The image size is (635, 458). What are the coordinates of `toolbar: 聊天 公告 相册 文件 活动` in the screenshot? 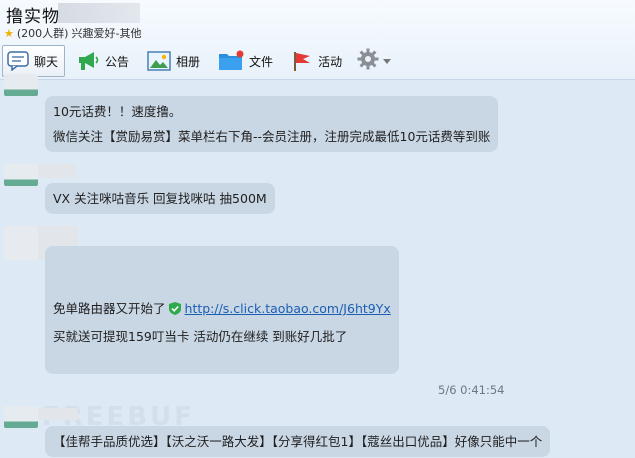 It's located at (198, 61).